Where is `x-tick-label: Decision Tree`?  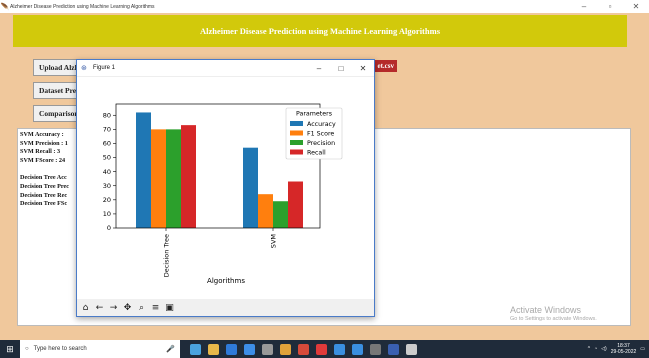 x-tick-label: Decision Tree is located at coordinates (167, 255).